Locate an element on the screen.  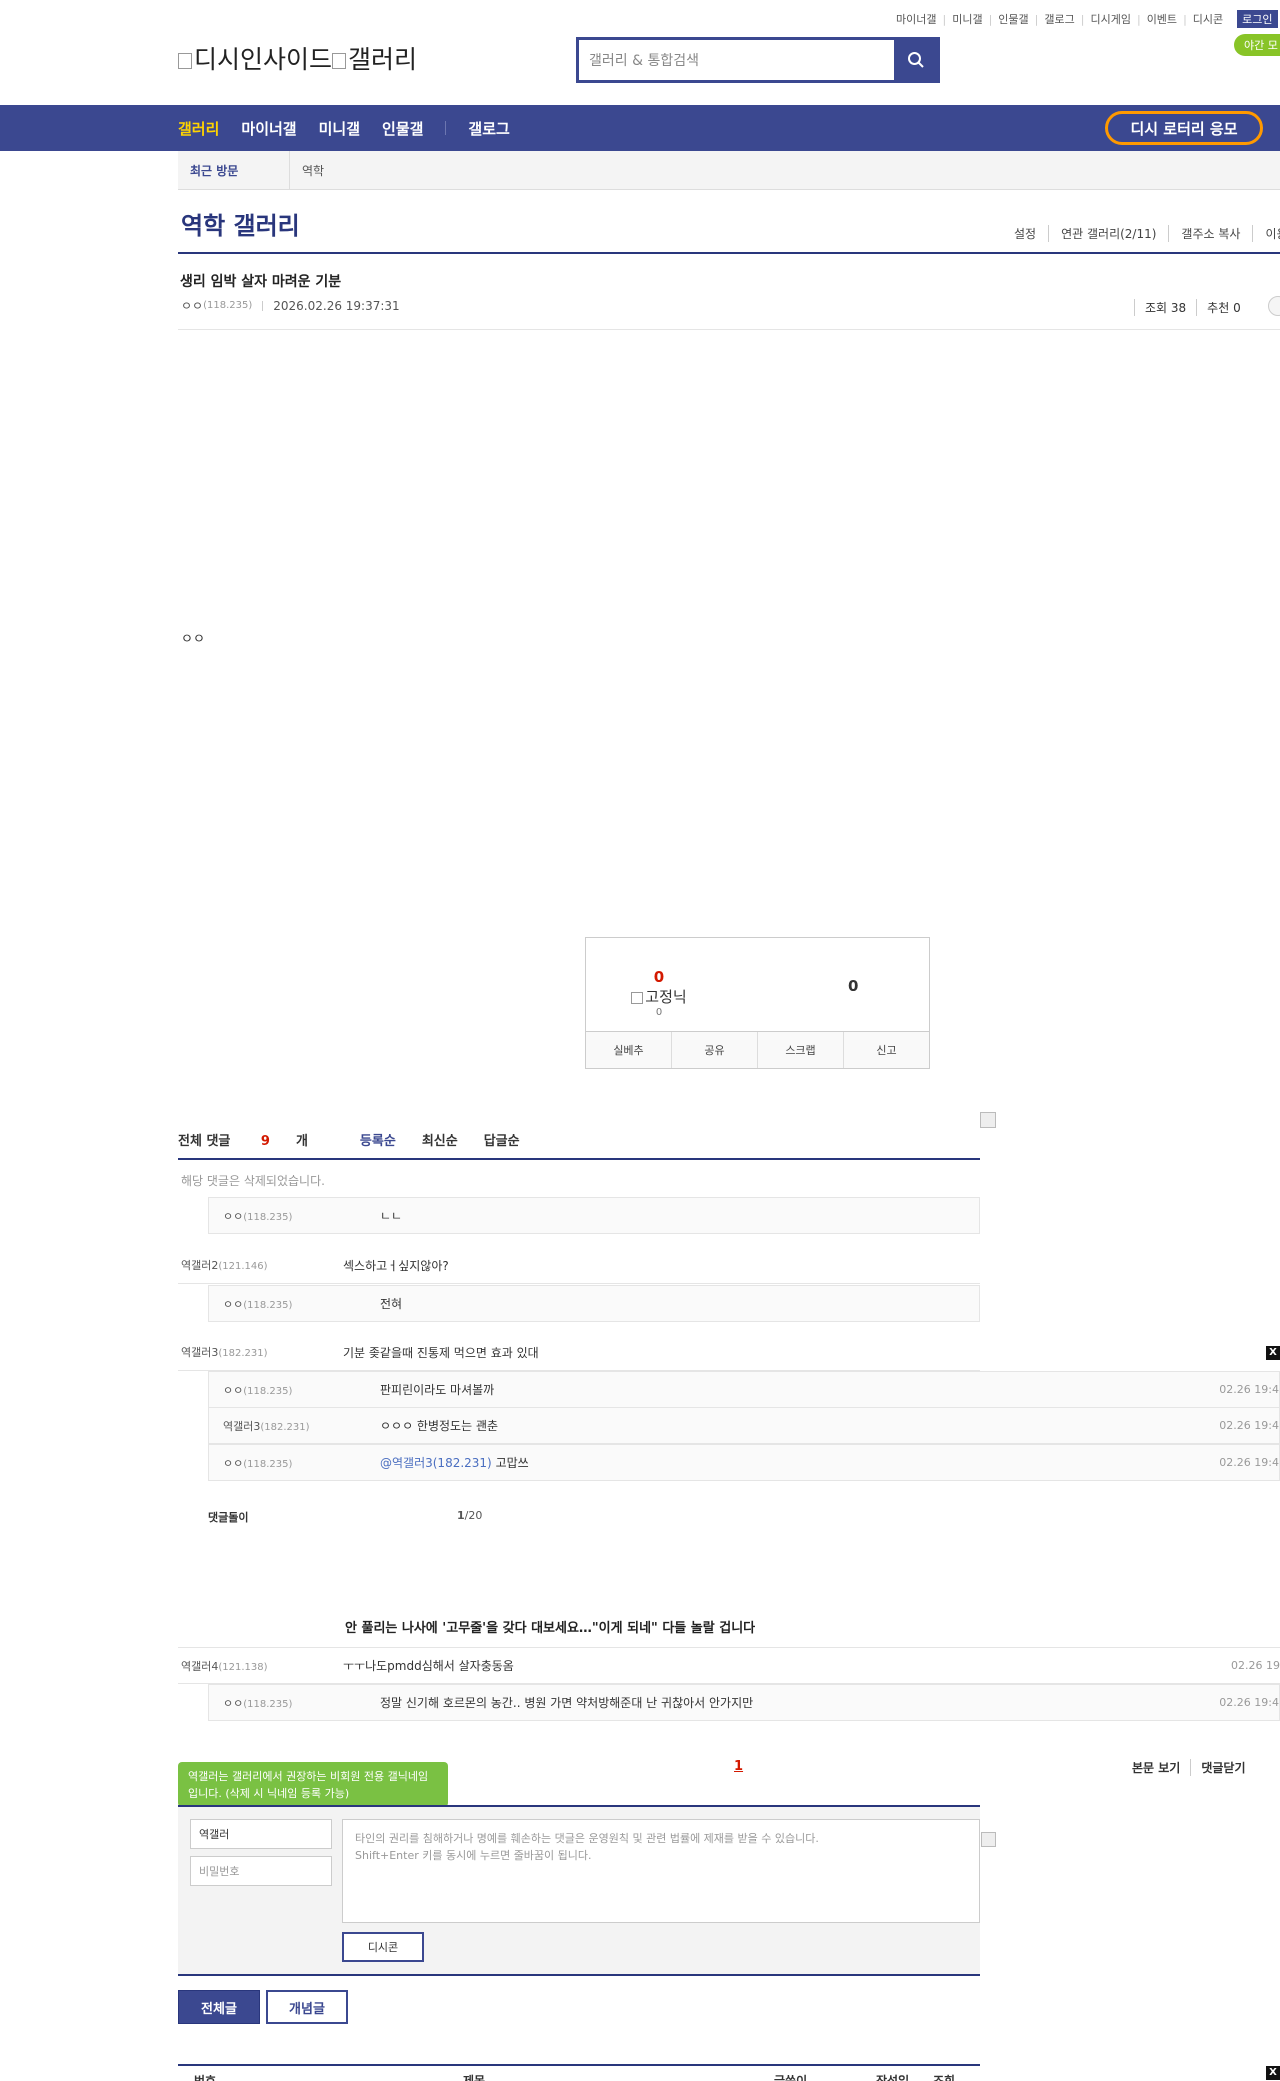
reply-text: ㅇㅇㅇ 한병정도는 괜춘 is located at coordinates (439, 1426).